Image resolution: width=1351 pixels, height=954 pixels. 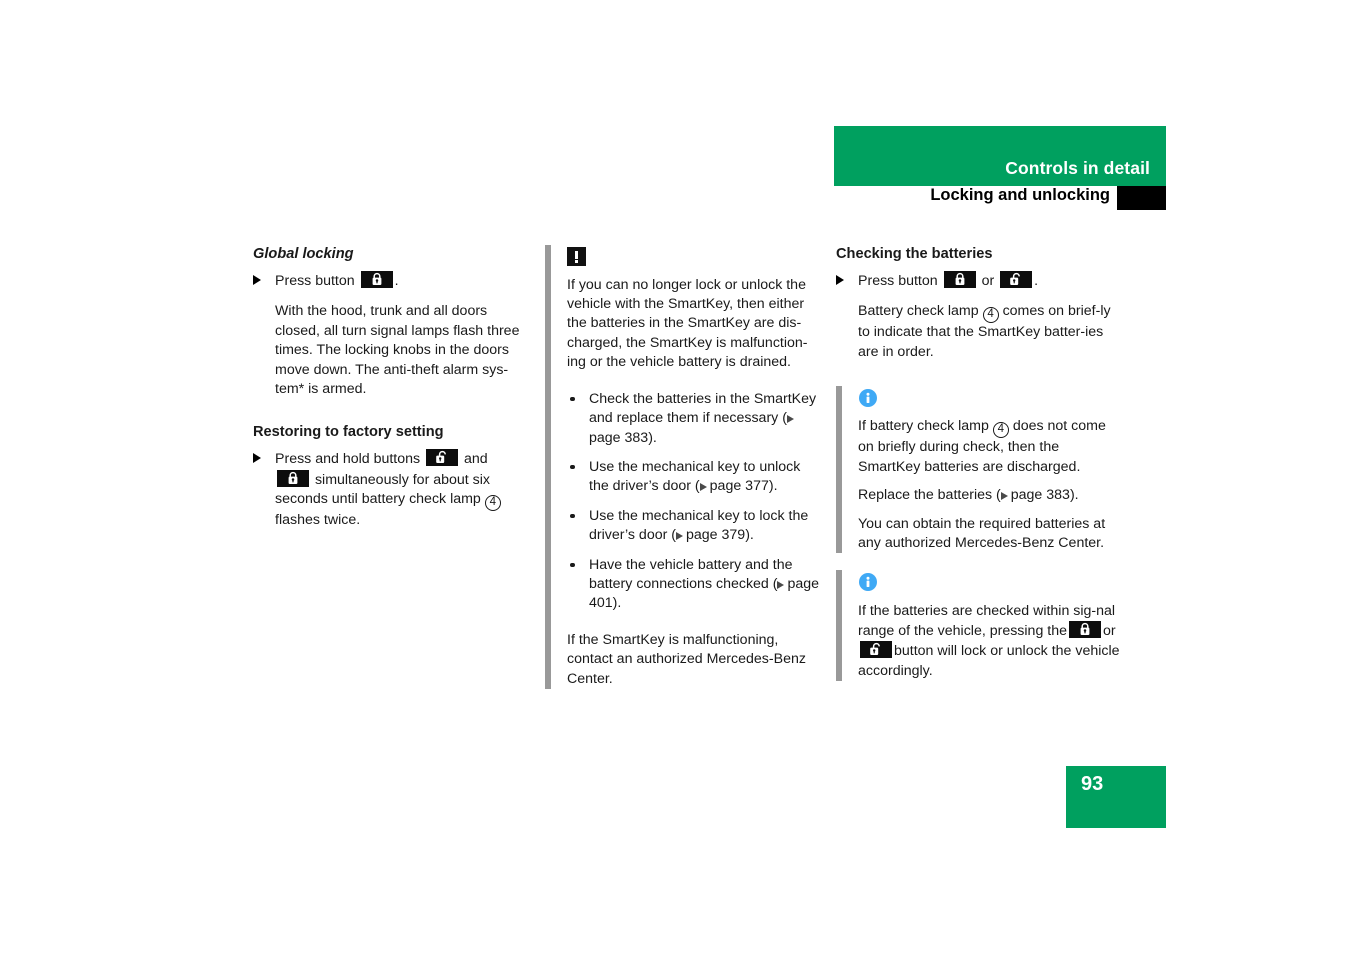 What do you see at coordinates (1077, 168) in the screenshot?
I see `chapter-title: Controls in detail` at bounding box center [1077, 168].